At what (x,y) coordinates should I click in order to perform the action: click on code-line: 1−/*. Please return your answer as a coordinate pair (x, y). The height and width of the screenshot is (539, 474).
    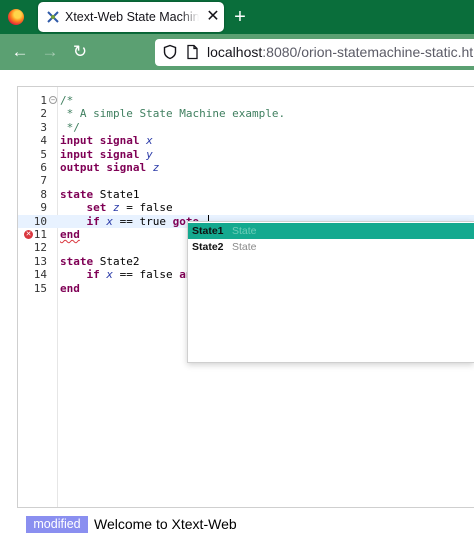
    Looking at the image, I should click on (246, 100).